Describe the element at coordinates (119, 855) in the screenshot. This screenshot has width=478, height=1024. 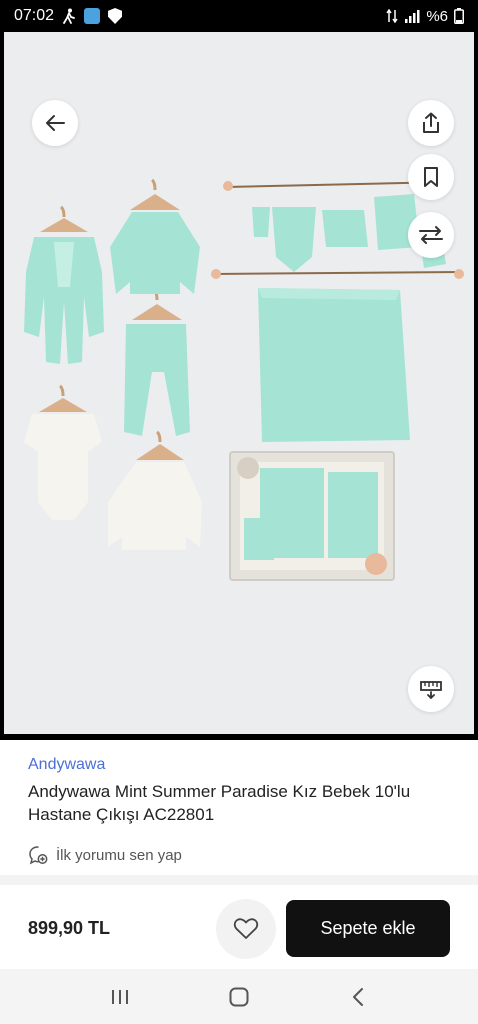
I see `review-prompt: İlk yorumu sen yap` at that location.